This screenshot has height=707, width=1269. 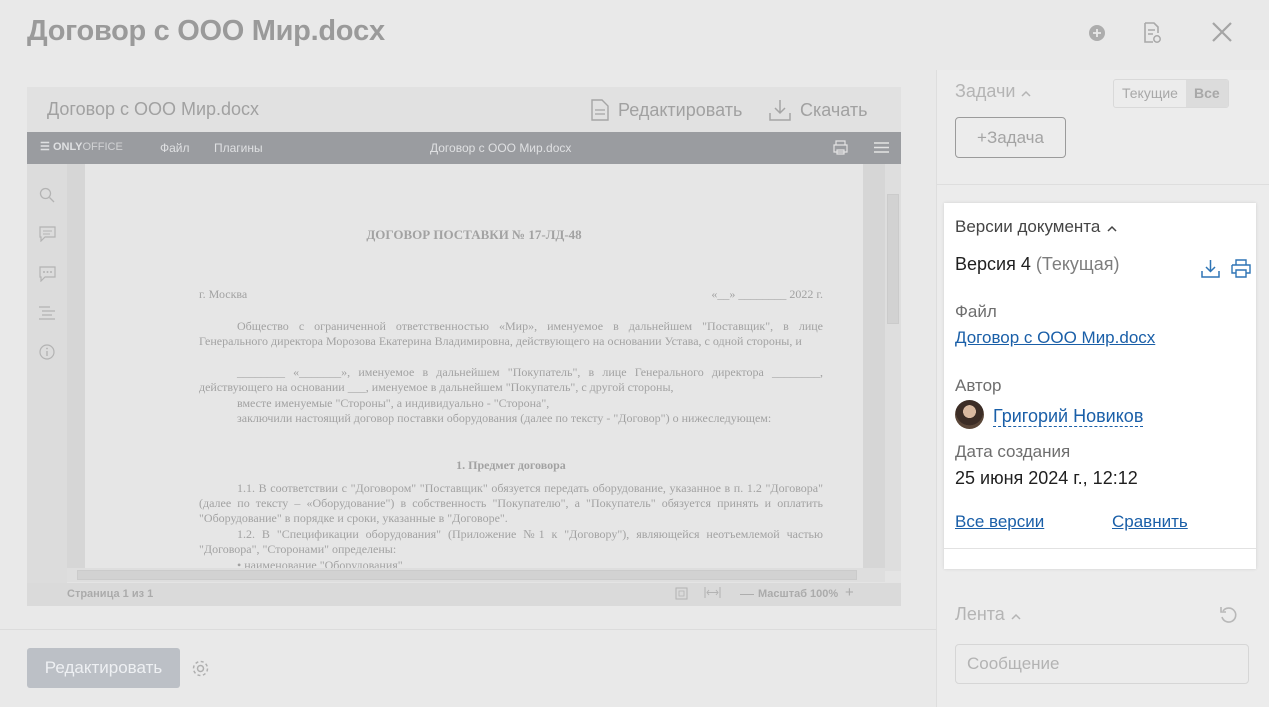 I want to click on edit-button: Редактировать, so click(x=103, y=668).